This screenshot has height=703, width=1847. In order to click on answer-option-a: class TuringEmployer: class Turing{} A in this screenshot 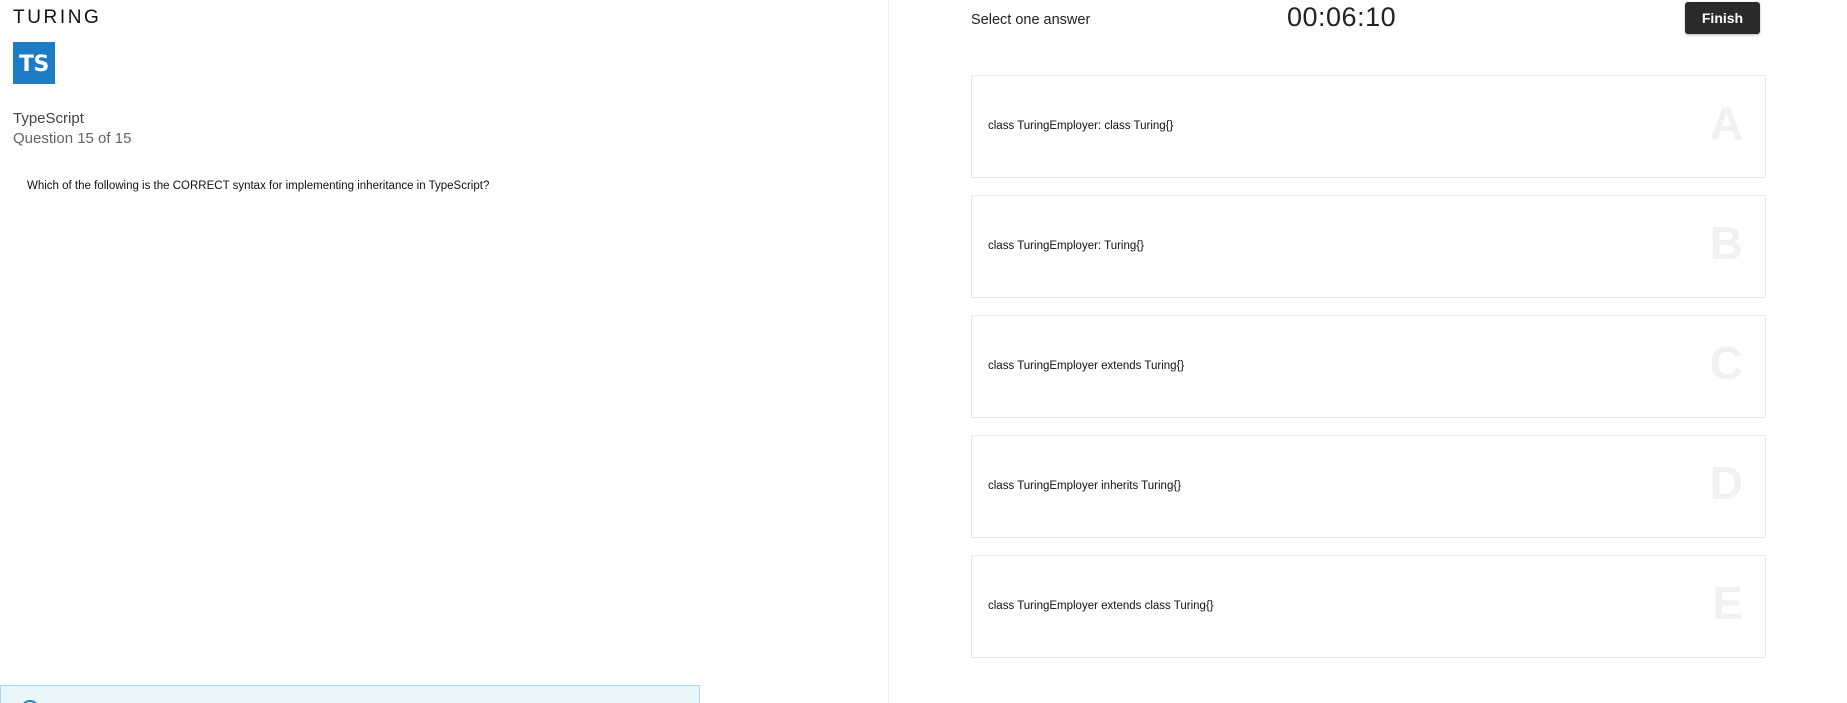, I will do `click(1368, 126)`.